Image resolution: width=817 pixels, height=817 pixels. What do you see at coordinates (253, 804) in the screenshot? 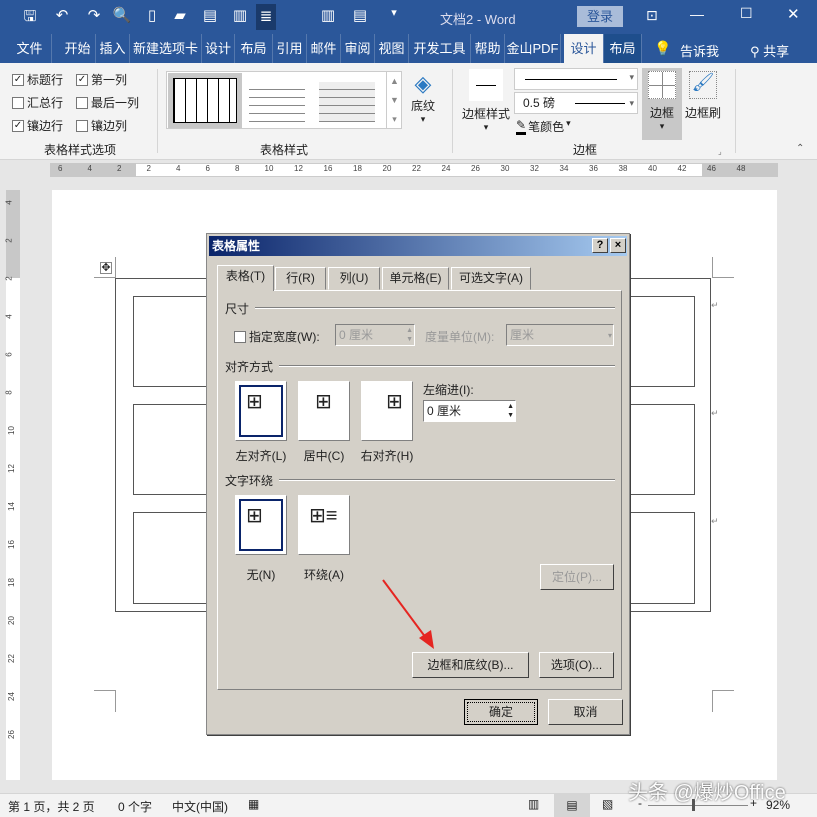
I see `macro-icon: ▦` at bounding box center [253, 804].